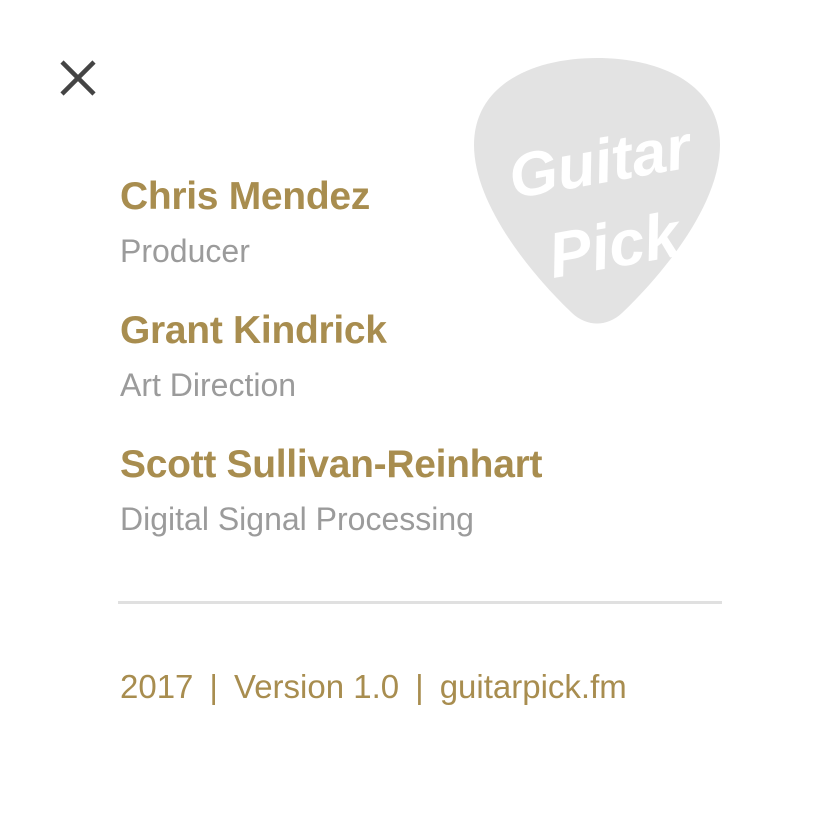  Describe the element at coordinates (331, 464) in the screenshot. I see `credit-name: Scott Sullivan-Reinhart` at that location.